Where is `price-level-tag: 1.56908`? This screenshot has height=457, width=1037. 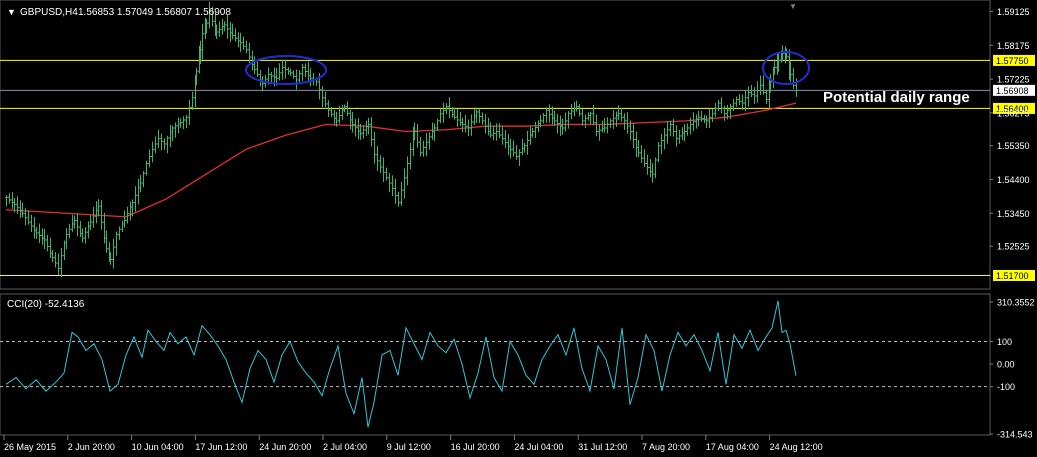
price-level-tag: 1.56908 is located at coordinates (1014, 90).